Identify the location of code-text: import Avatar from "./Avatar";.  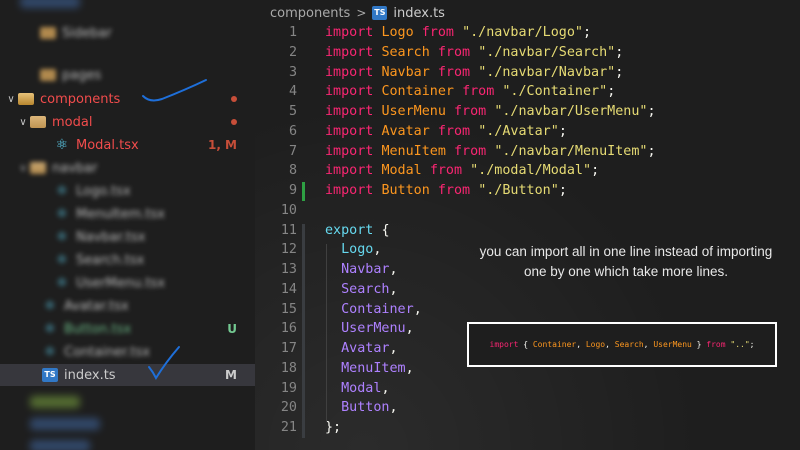
(446, 131).